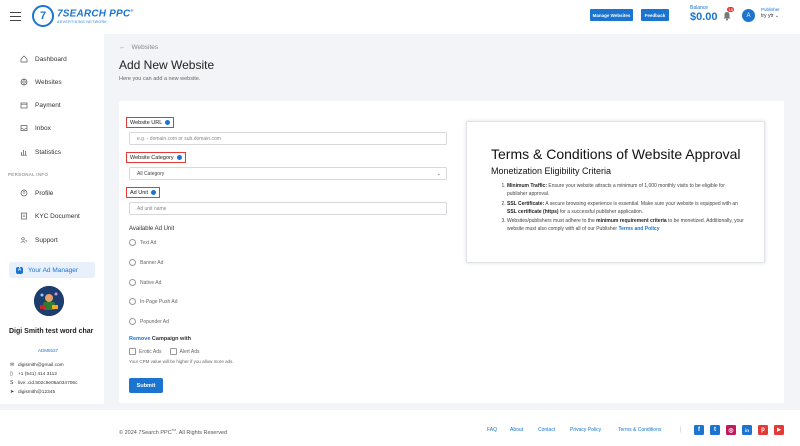  What do you see at coordinates (12, 392) in the screenshot?
I see `telegram-icon: ➤` at bounding box center [12, 392].